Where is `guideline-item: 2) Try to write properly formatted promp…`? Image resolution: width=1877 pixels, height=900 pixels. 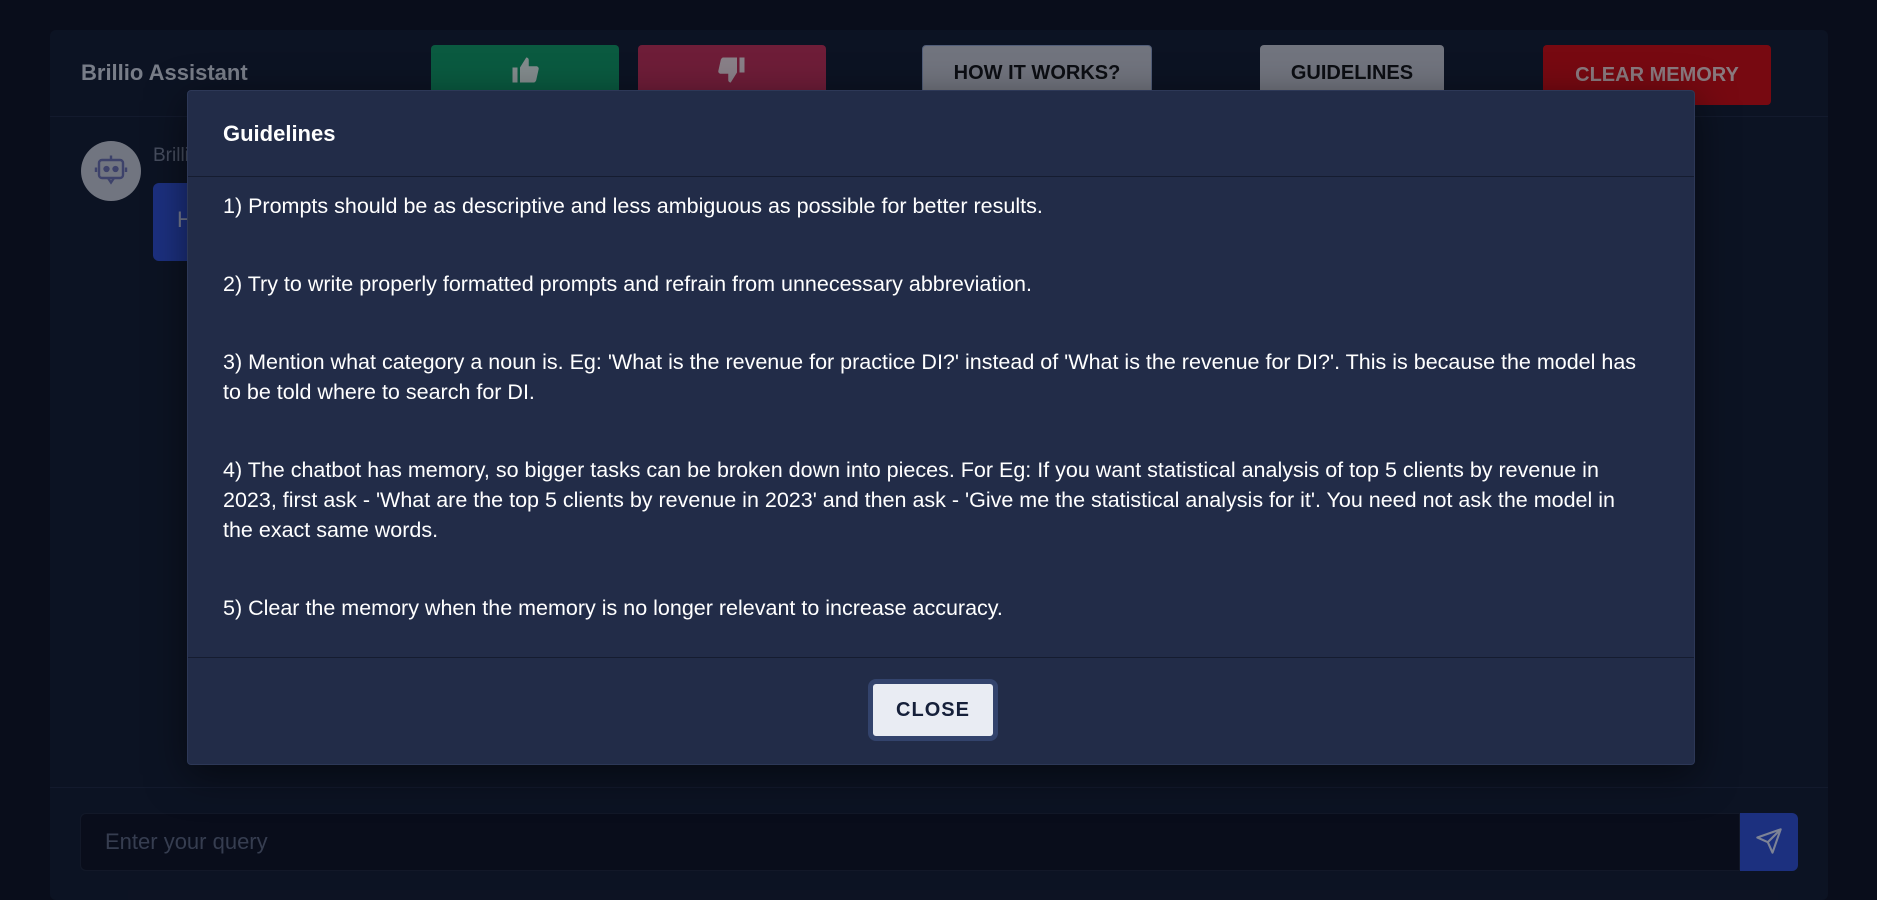 guideline-item: 2) Try to write properly formatted promp… is located at coordinates (627, 284).